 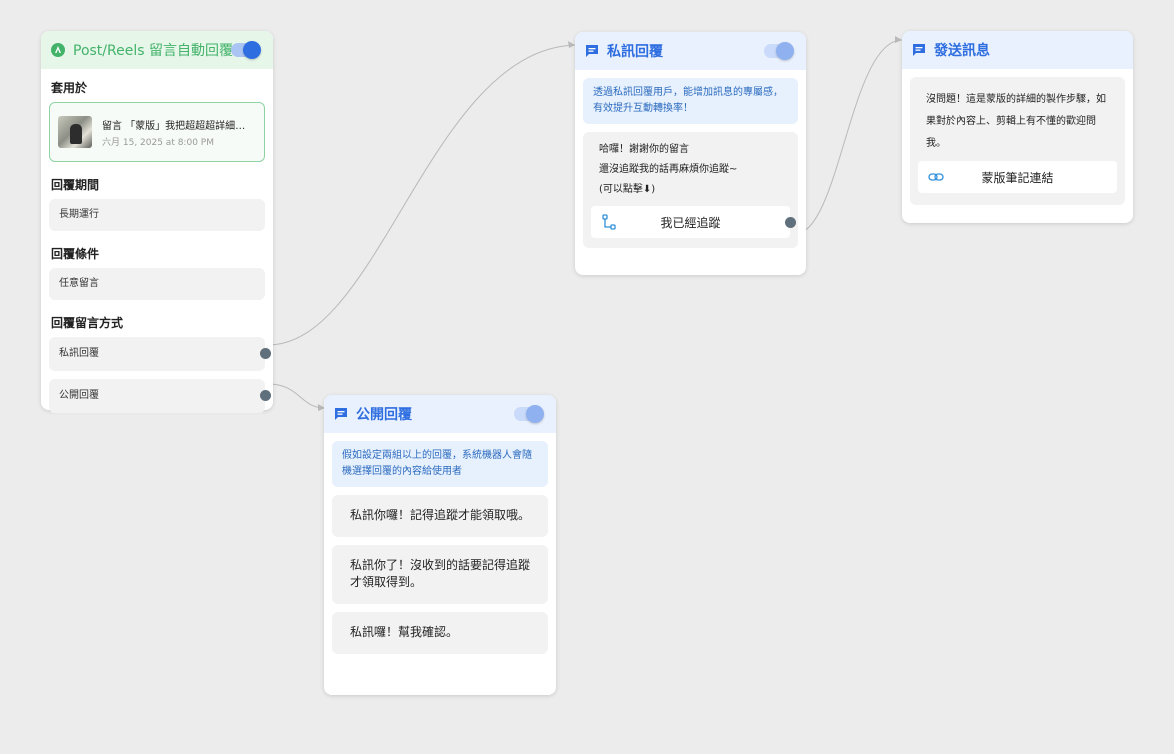 I want to click on private-info-note: 透過私訊回覆用戶，能增加訊息的專屬感，有效提升互動轉換率！, so click(x=690, y=101).